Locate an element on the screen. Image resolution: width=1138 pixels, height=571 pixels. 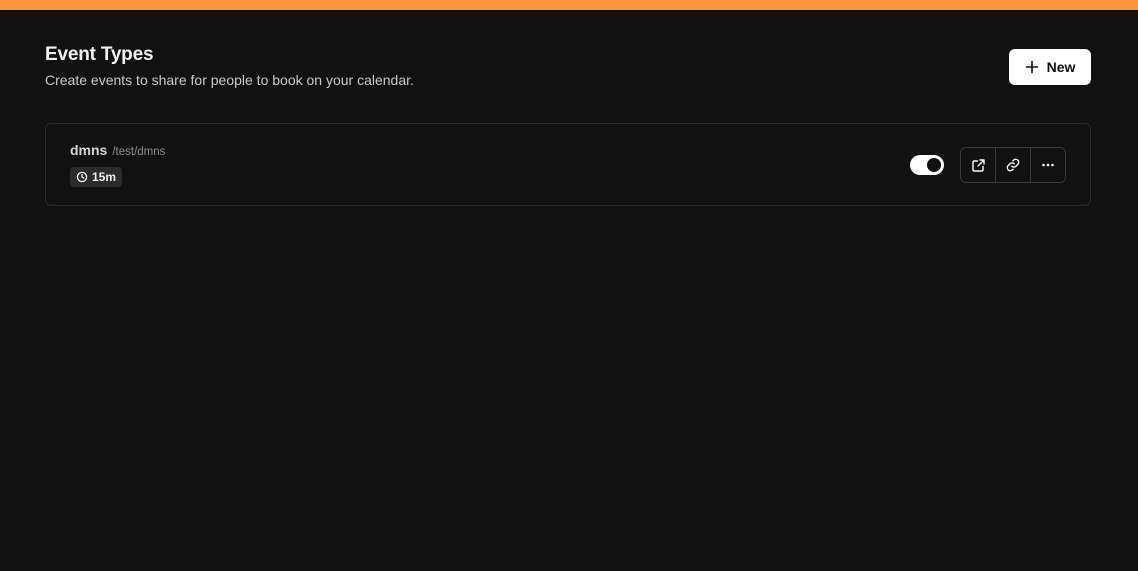
more-horizontal-icon is located at coordinates (1048, 165).